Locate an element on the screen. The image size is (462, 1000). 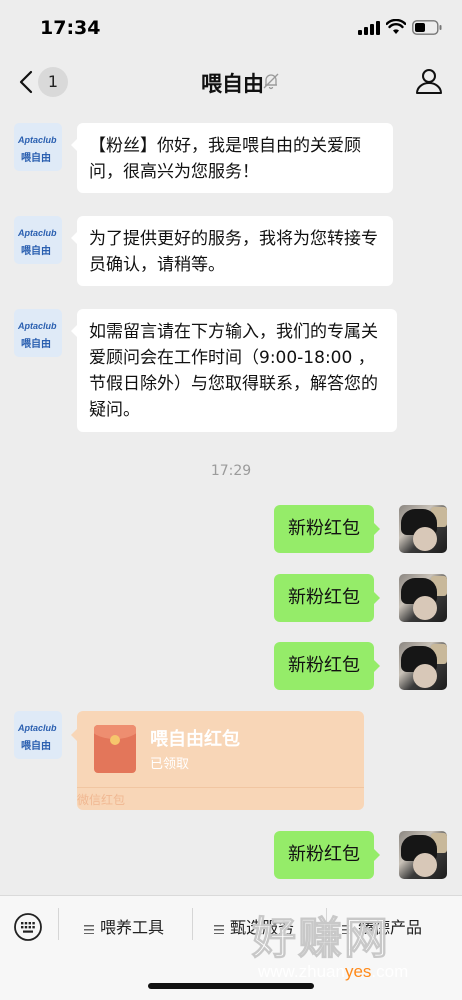
unread-badge: 1 is located at coordinates (53, 82).